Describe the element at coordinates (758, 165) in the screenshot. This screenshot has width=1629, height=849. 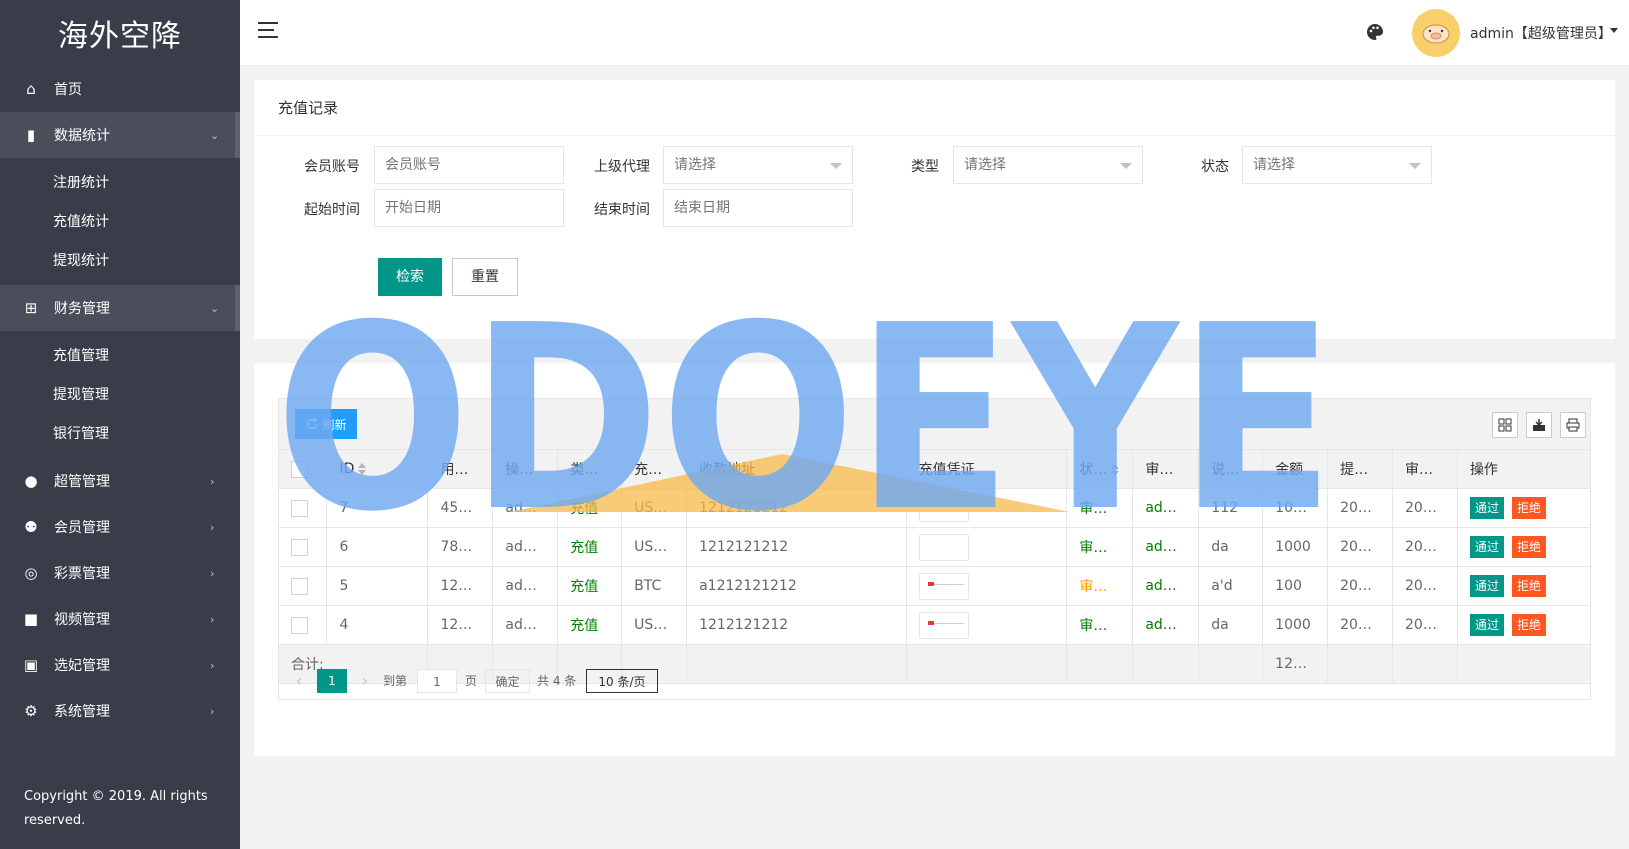
I see `agent-select: 请选择` at that location.